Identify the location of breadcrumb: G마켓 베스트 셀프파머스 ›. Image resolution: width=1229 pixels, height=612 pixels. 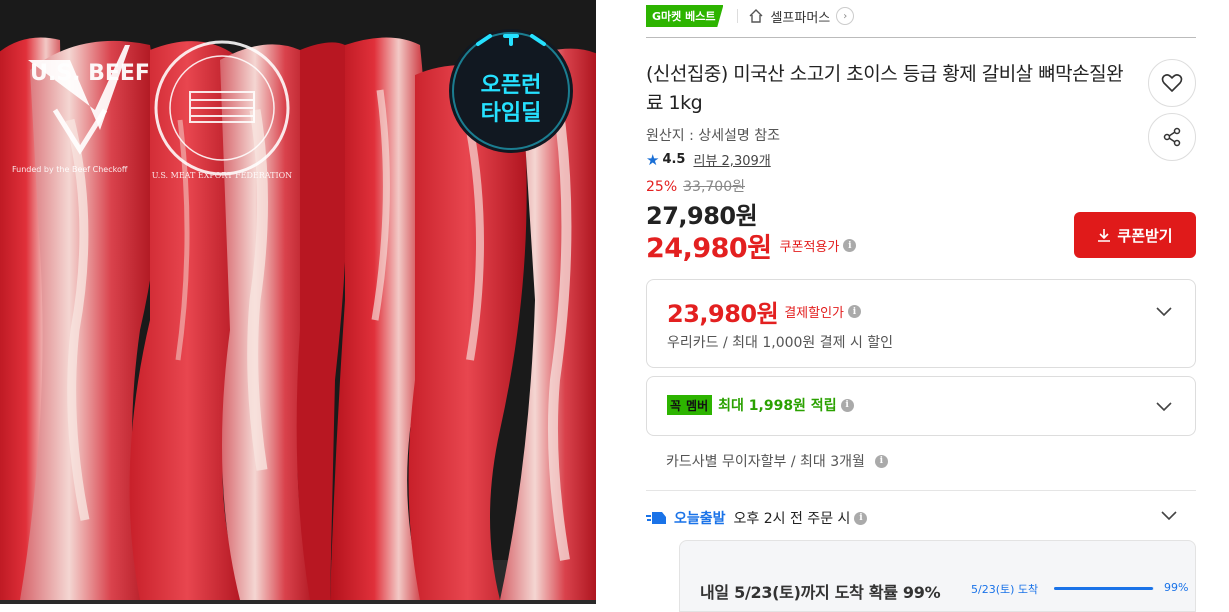
(750, 16).